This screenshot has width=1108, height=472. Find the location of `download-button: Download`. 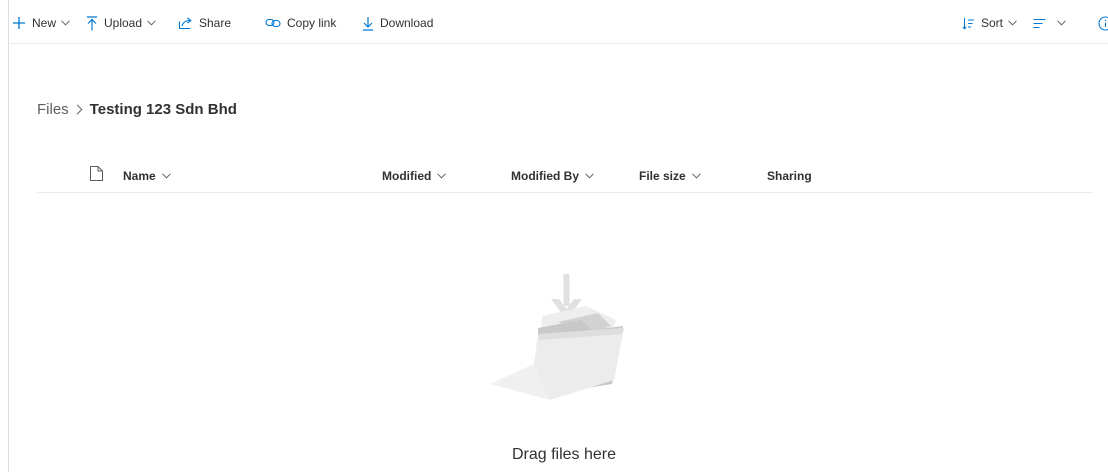

download-button: Download is located at coordinates (397, 23).